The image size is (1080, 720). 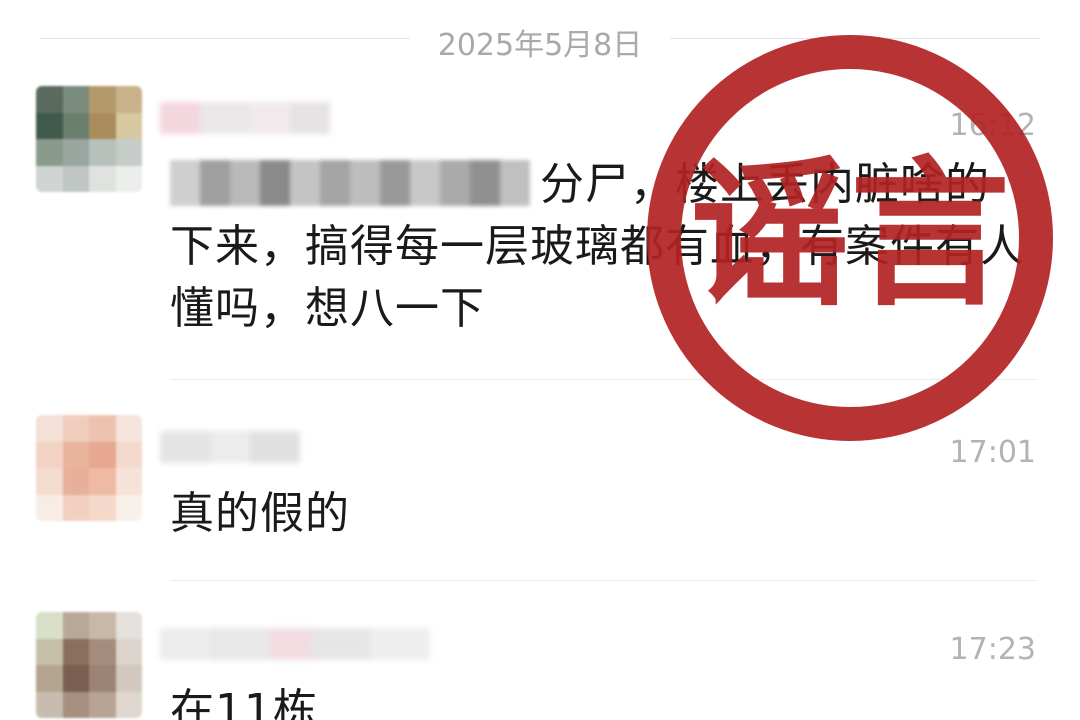 I want to click on message-time: 17:23, so click(x=992, y=649).